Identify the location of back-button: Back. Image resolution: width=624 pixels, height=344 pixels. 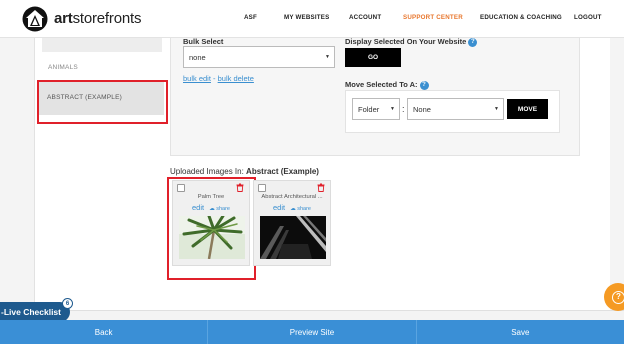
(104, 332).